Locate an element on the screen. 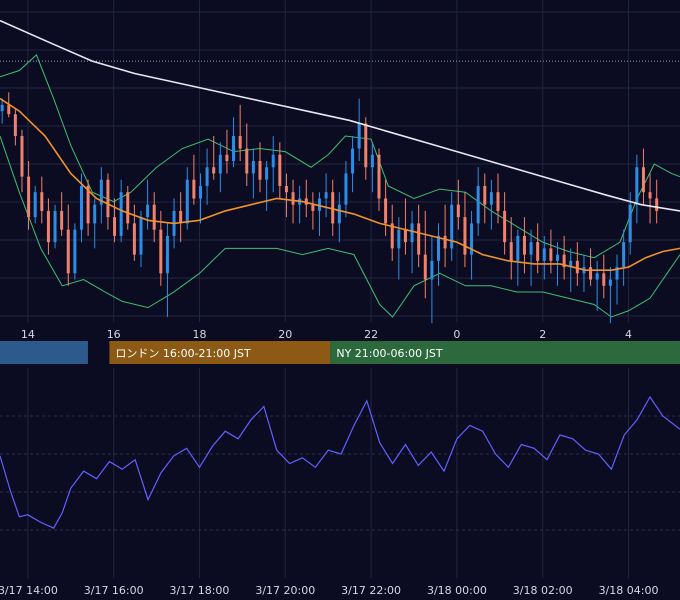 The image size is (680, 600). main-x-tick-label: 2 is located at coordinates (542, 334).